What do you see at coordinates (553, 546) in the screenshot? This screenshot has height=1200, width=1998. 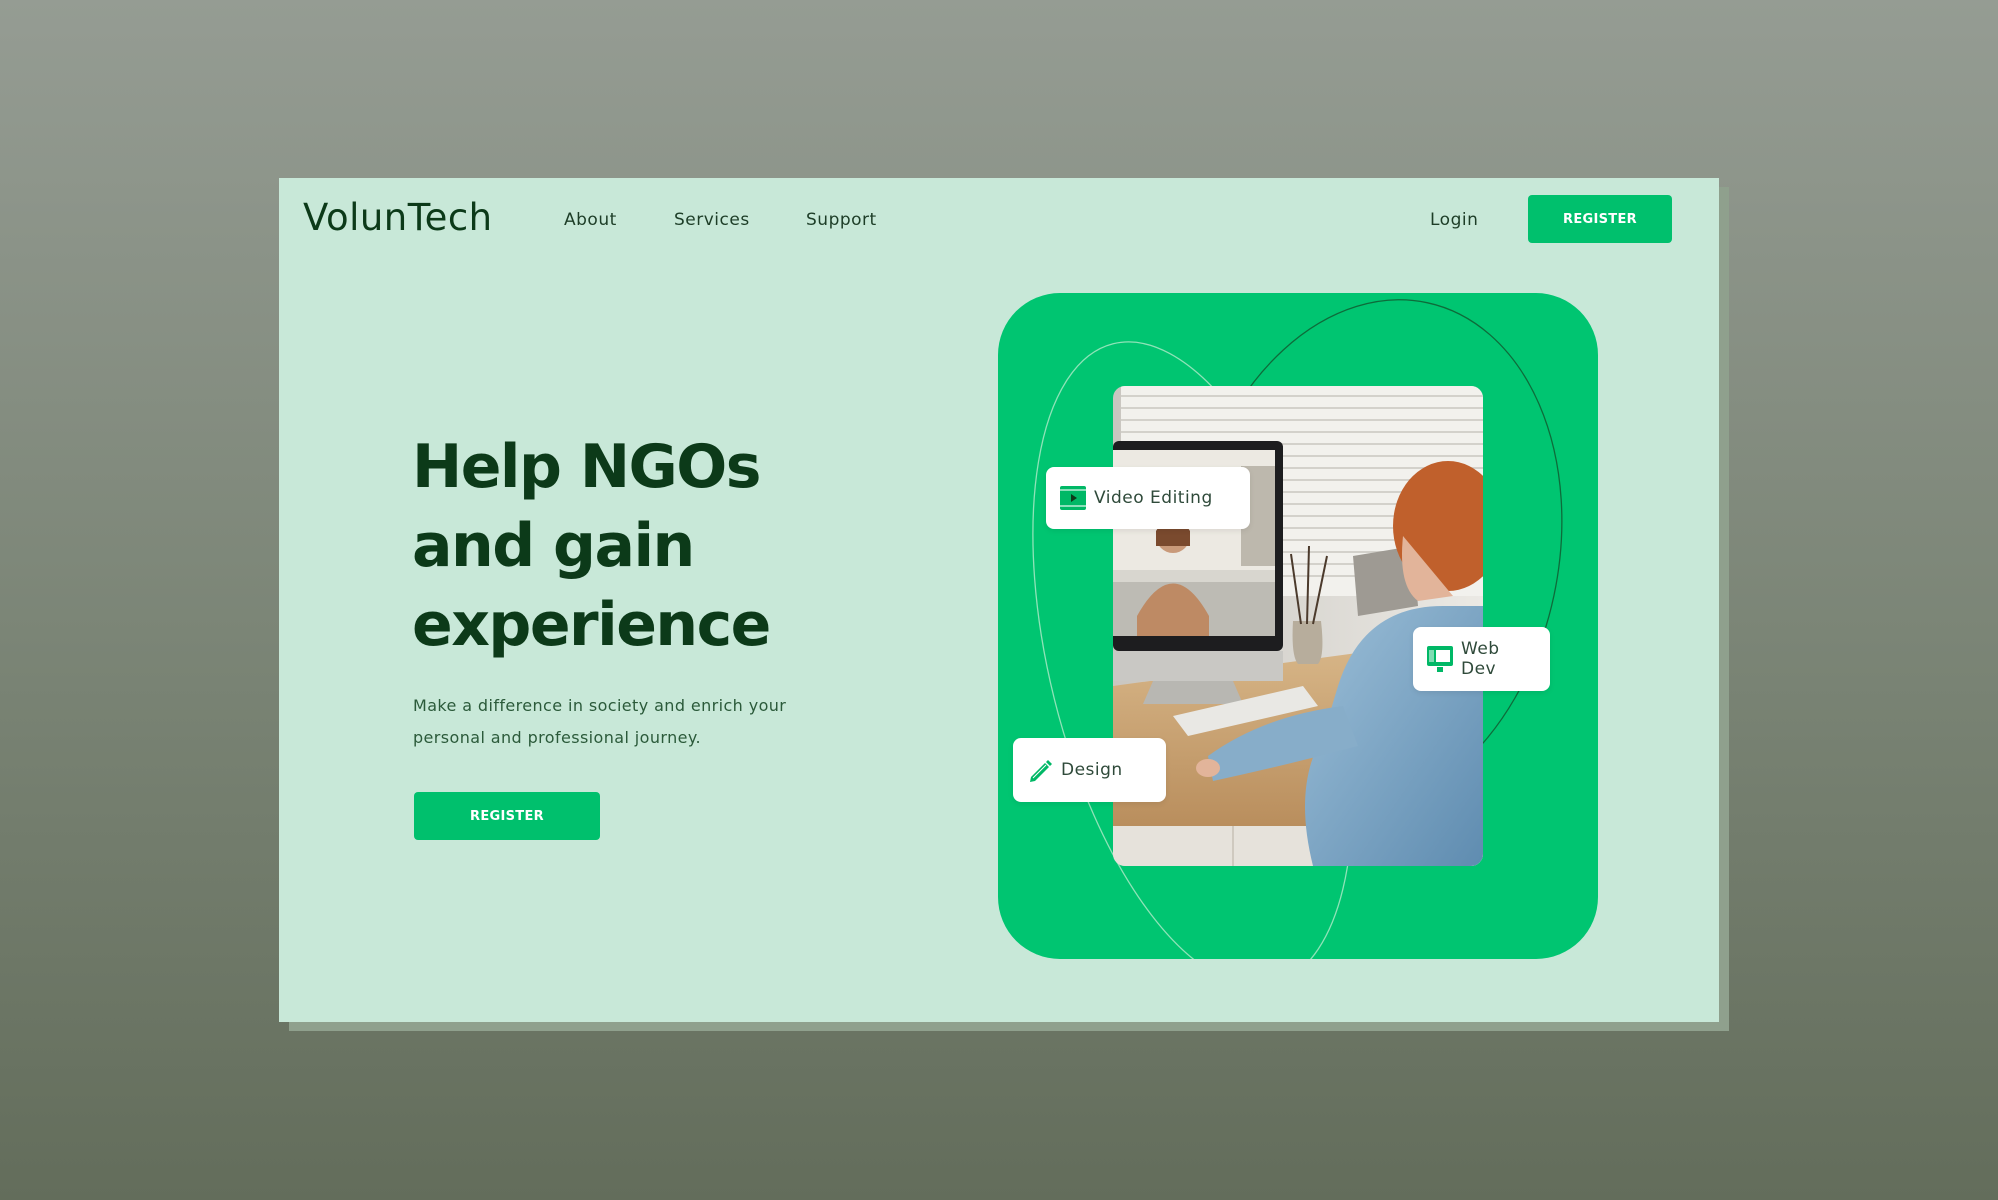 I see `headline-line-2: and gain` at bounding box center [553, 546].